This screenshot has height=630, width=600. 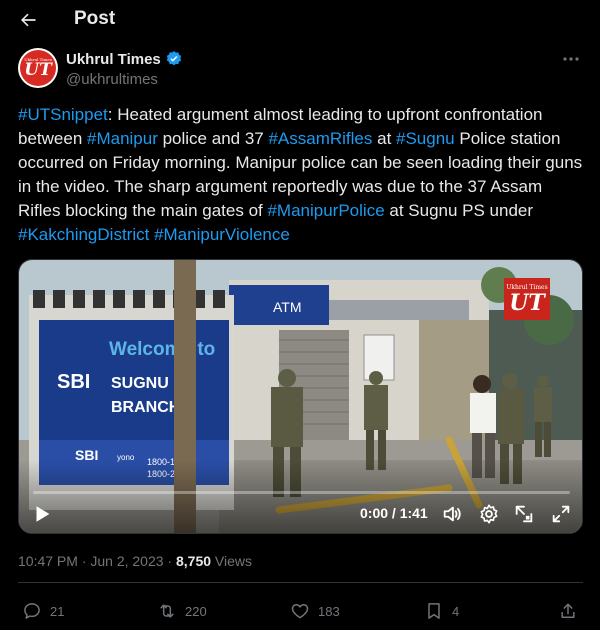 I want to click on fullscreen-icon, so click(x=561, y=514).